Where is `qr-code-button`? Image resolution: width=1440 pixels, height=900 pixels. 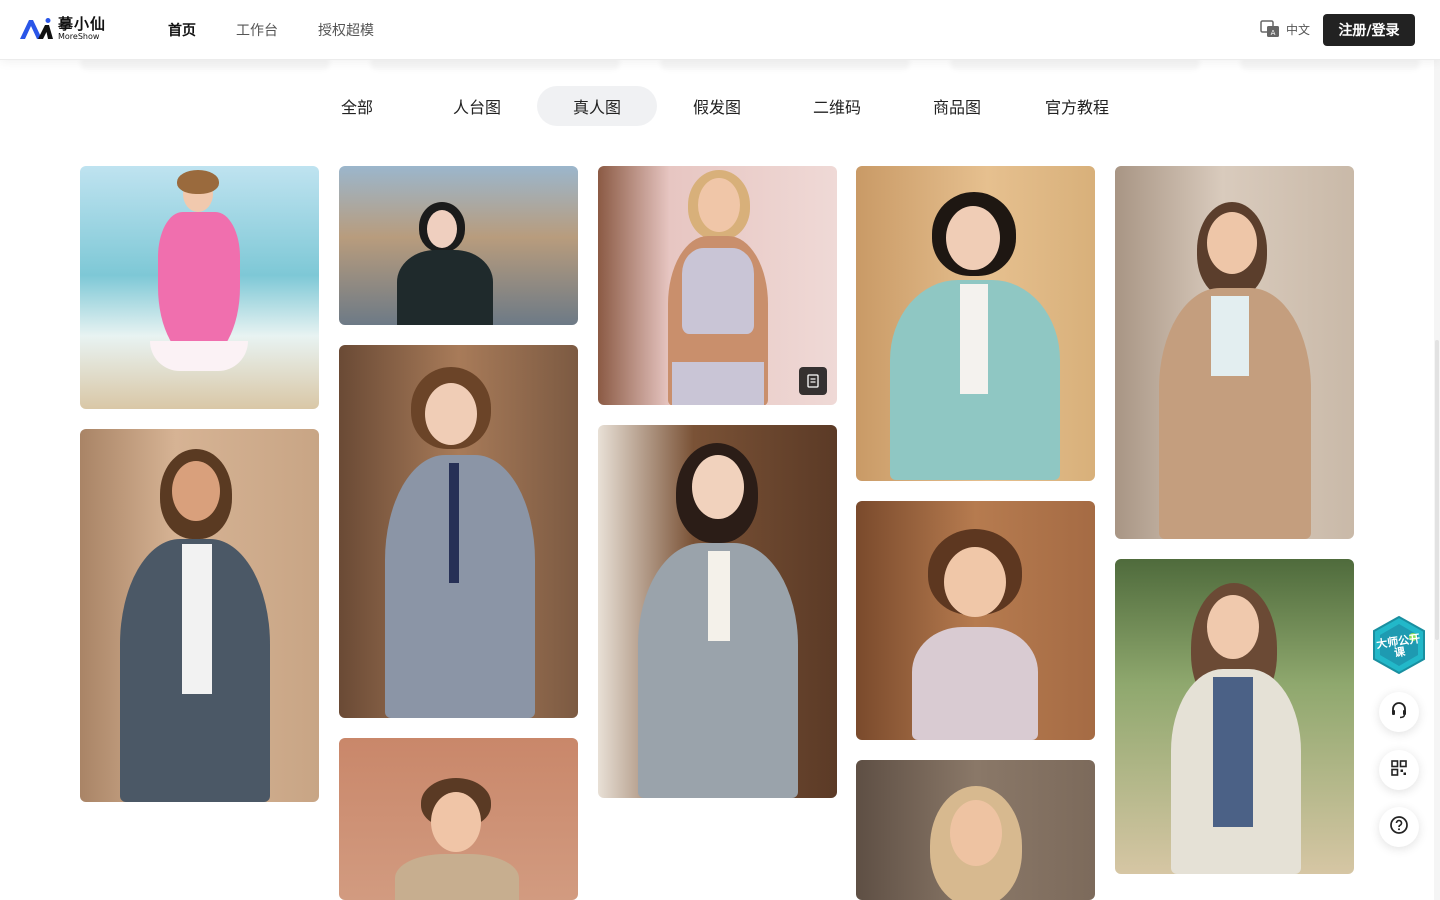 qr-code-button is located at coordinates (1399, 770).